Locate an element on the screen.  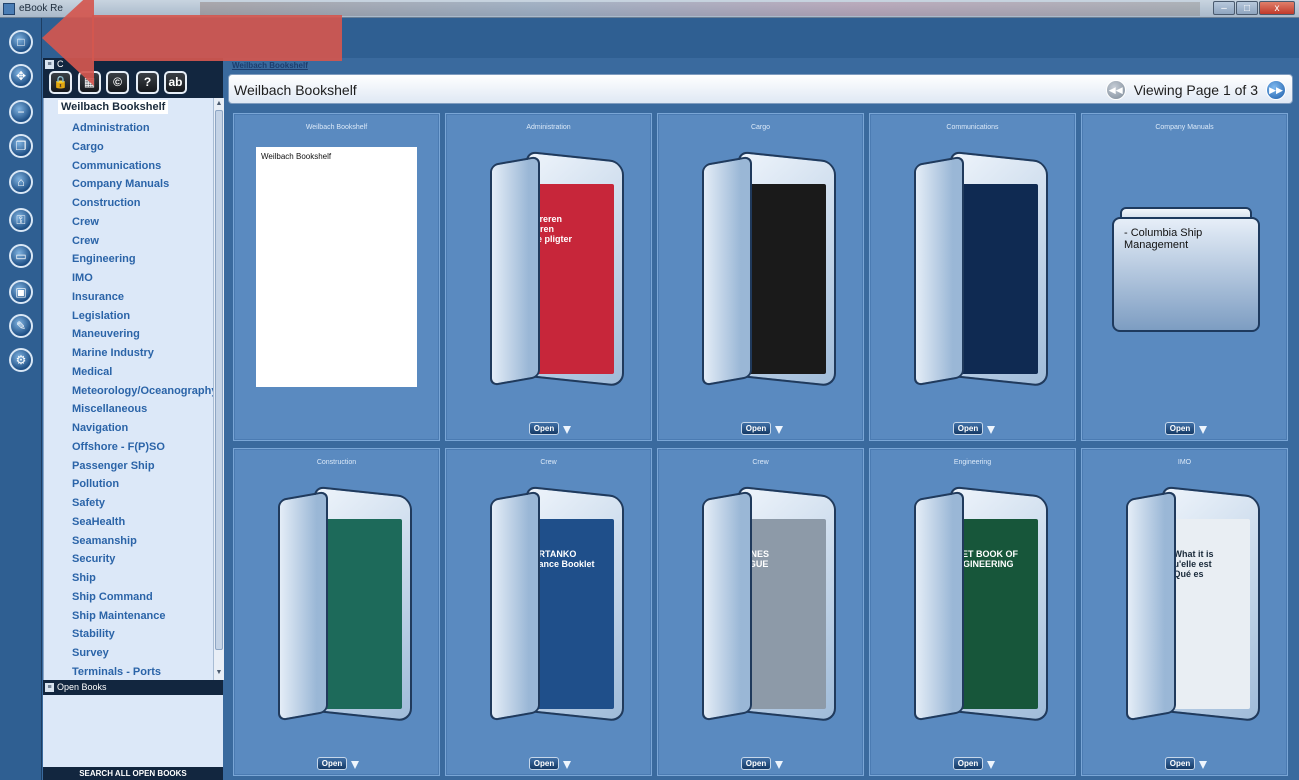
book-card: Communications is Open is located at coordinates (972, 277).